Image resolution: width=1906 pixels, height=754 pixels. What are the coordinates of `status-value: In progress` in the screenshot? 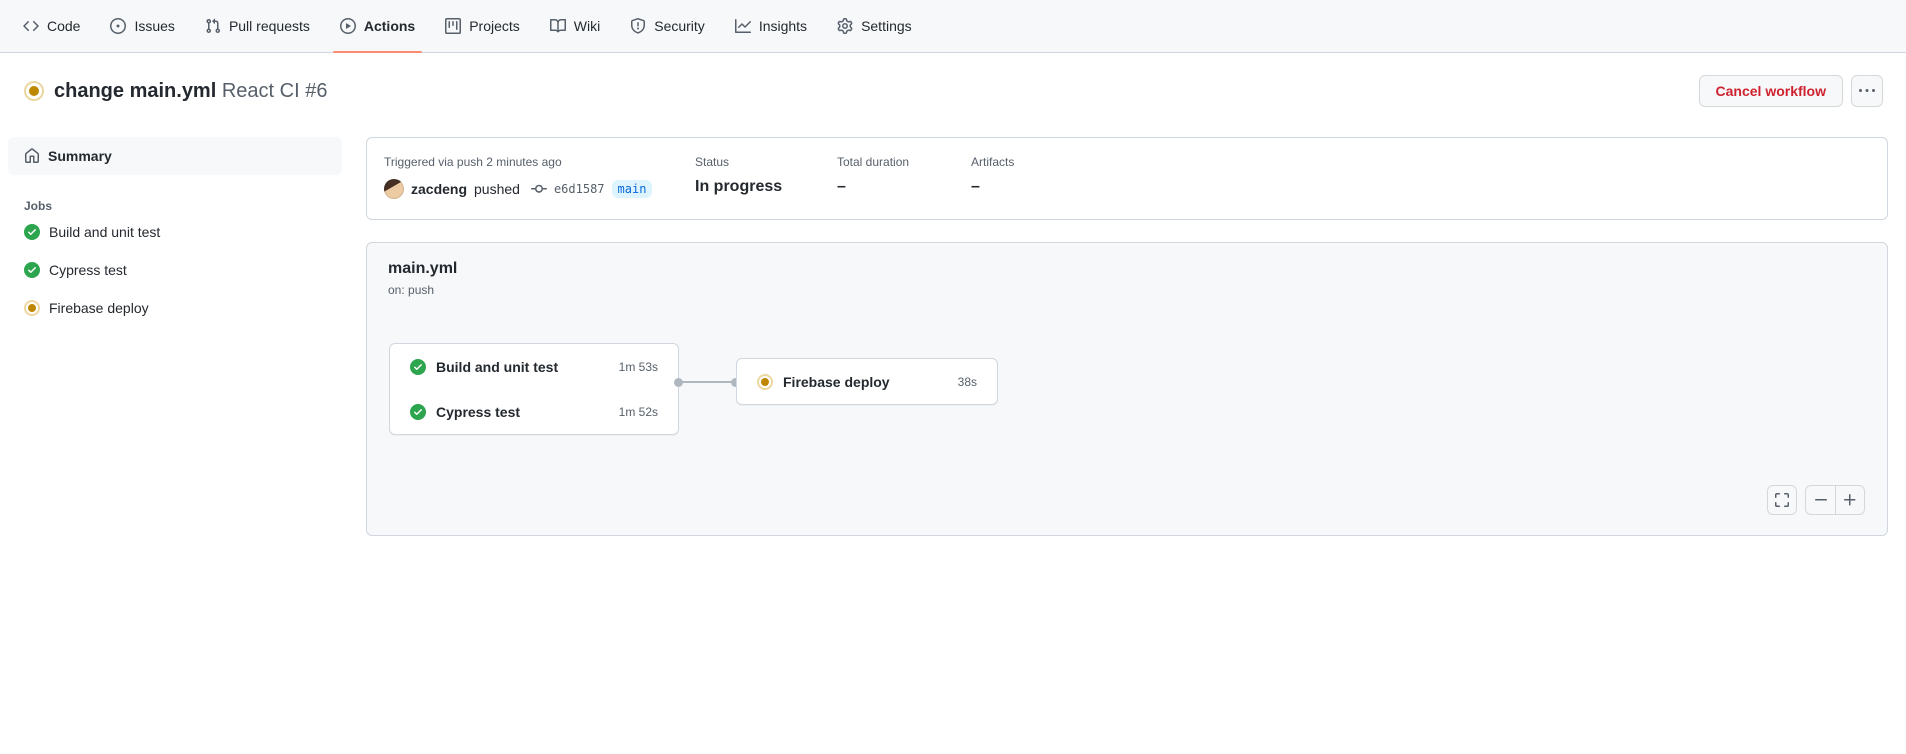 It's located at (739, 186).